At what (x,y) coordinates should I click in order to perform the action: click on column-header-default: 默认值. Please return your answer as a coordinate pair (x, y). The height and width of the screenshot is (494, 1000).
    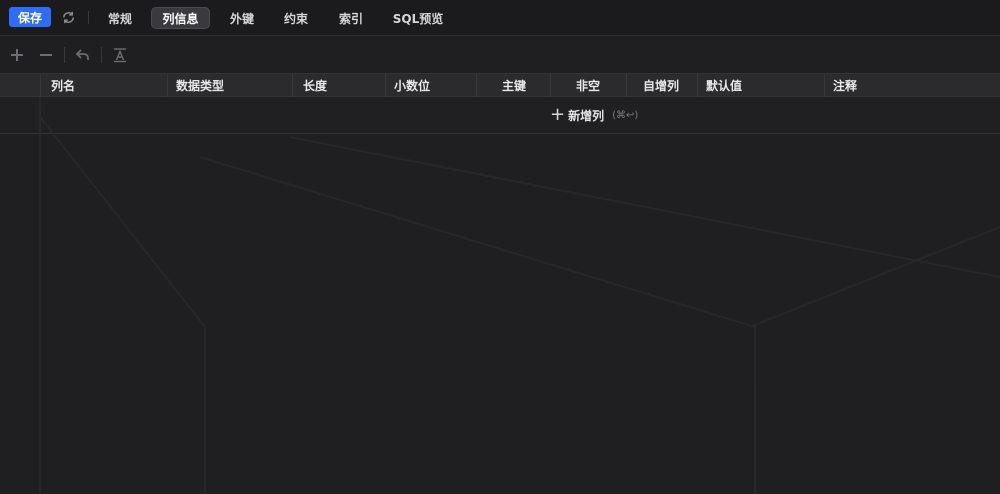
    Looking at the image, I should click on (724, 85).